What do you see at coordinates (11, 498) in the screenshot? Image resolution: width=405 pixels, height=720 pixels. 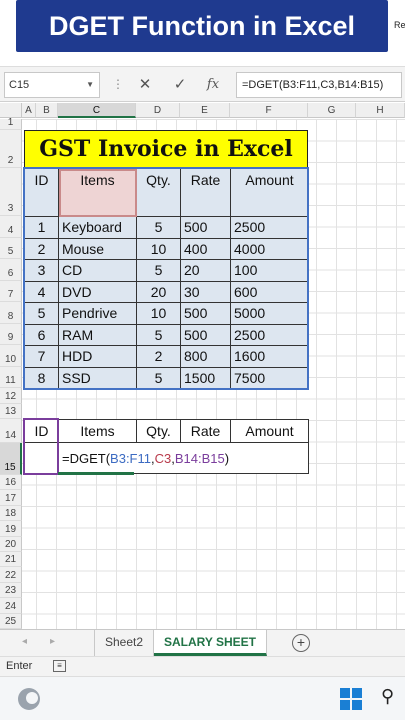 I see `row-header-17: 17` at bounding box center [11, 498].